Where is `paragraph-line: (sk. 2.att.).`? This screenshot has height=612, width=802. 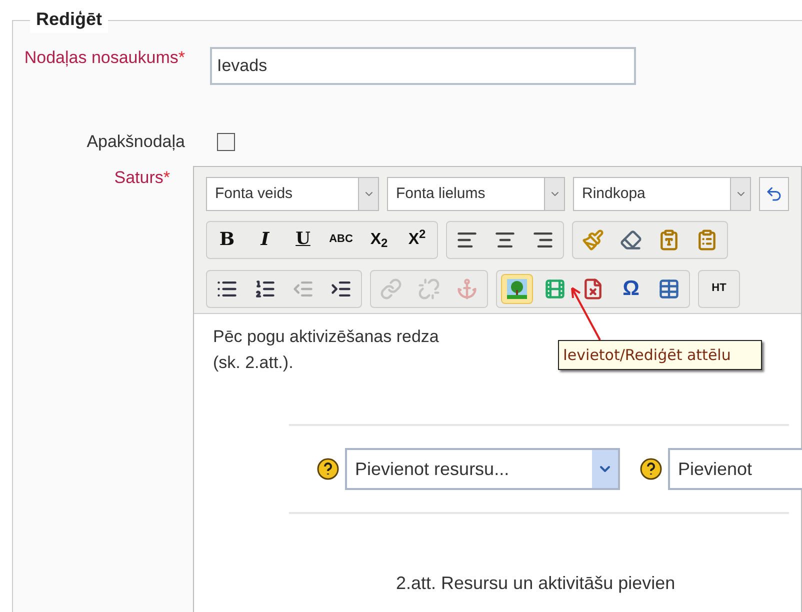
paragraph-line: (sk. 2.att.). is located at coordinates (253, 363).